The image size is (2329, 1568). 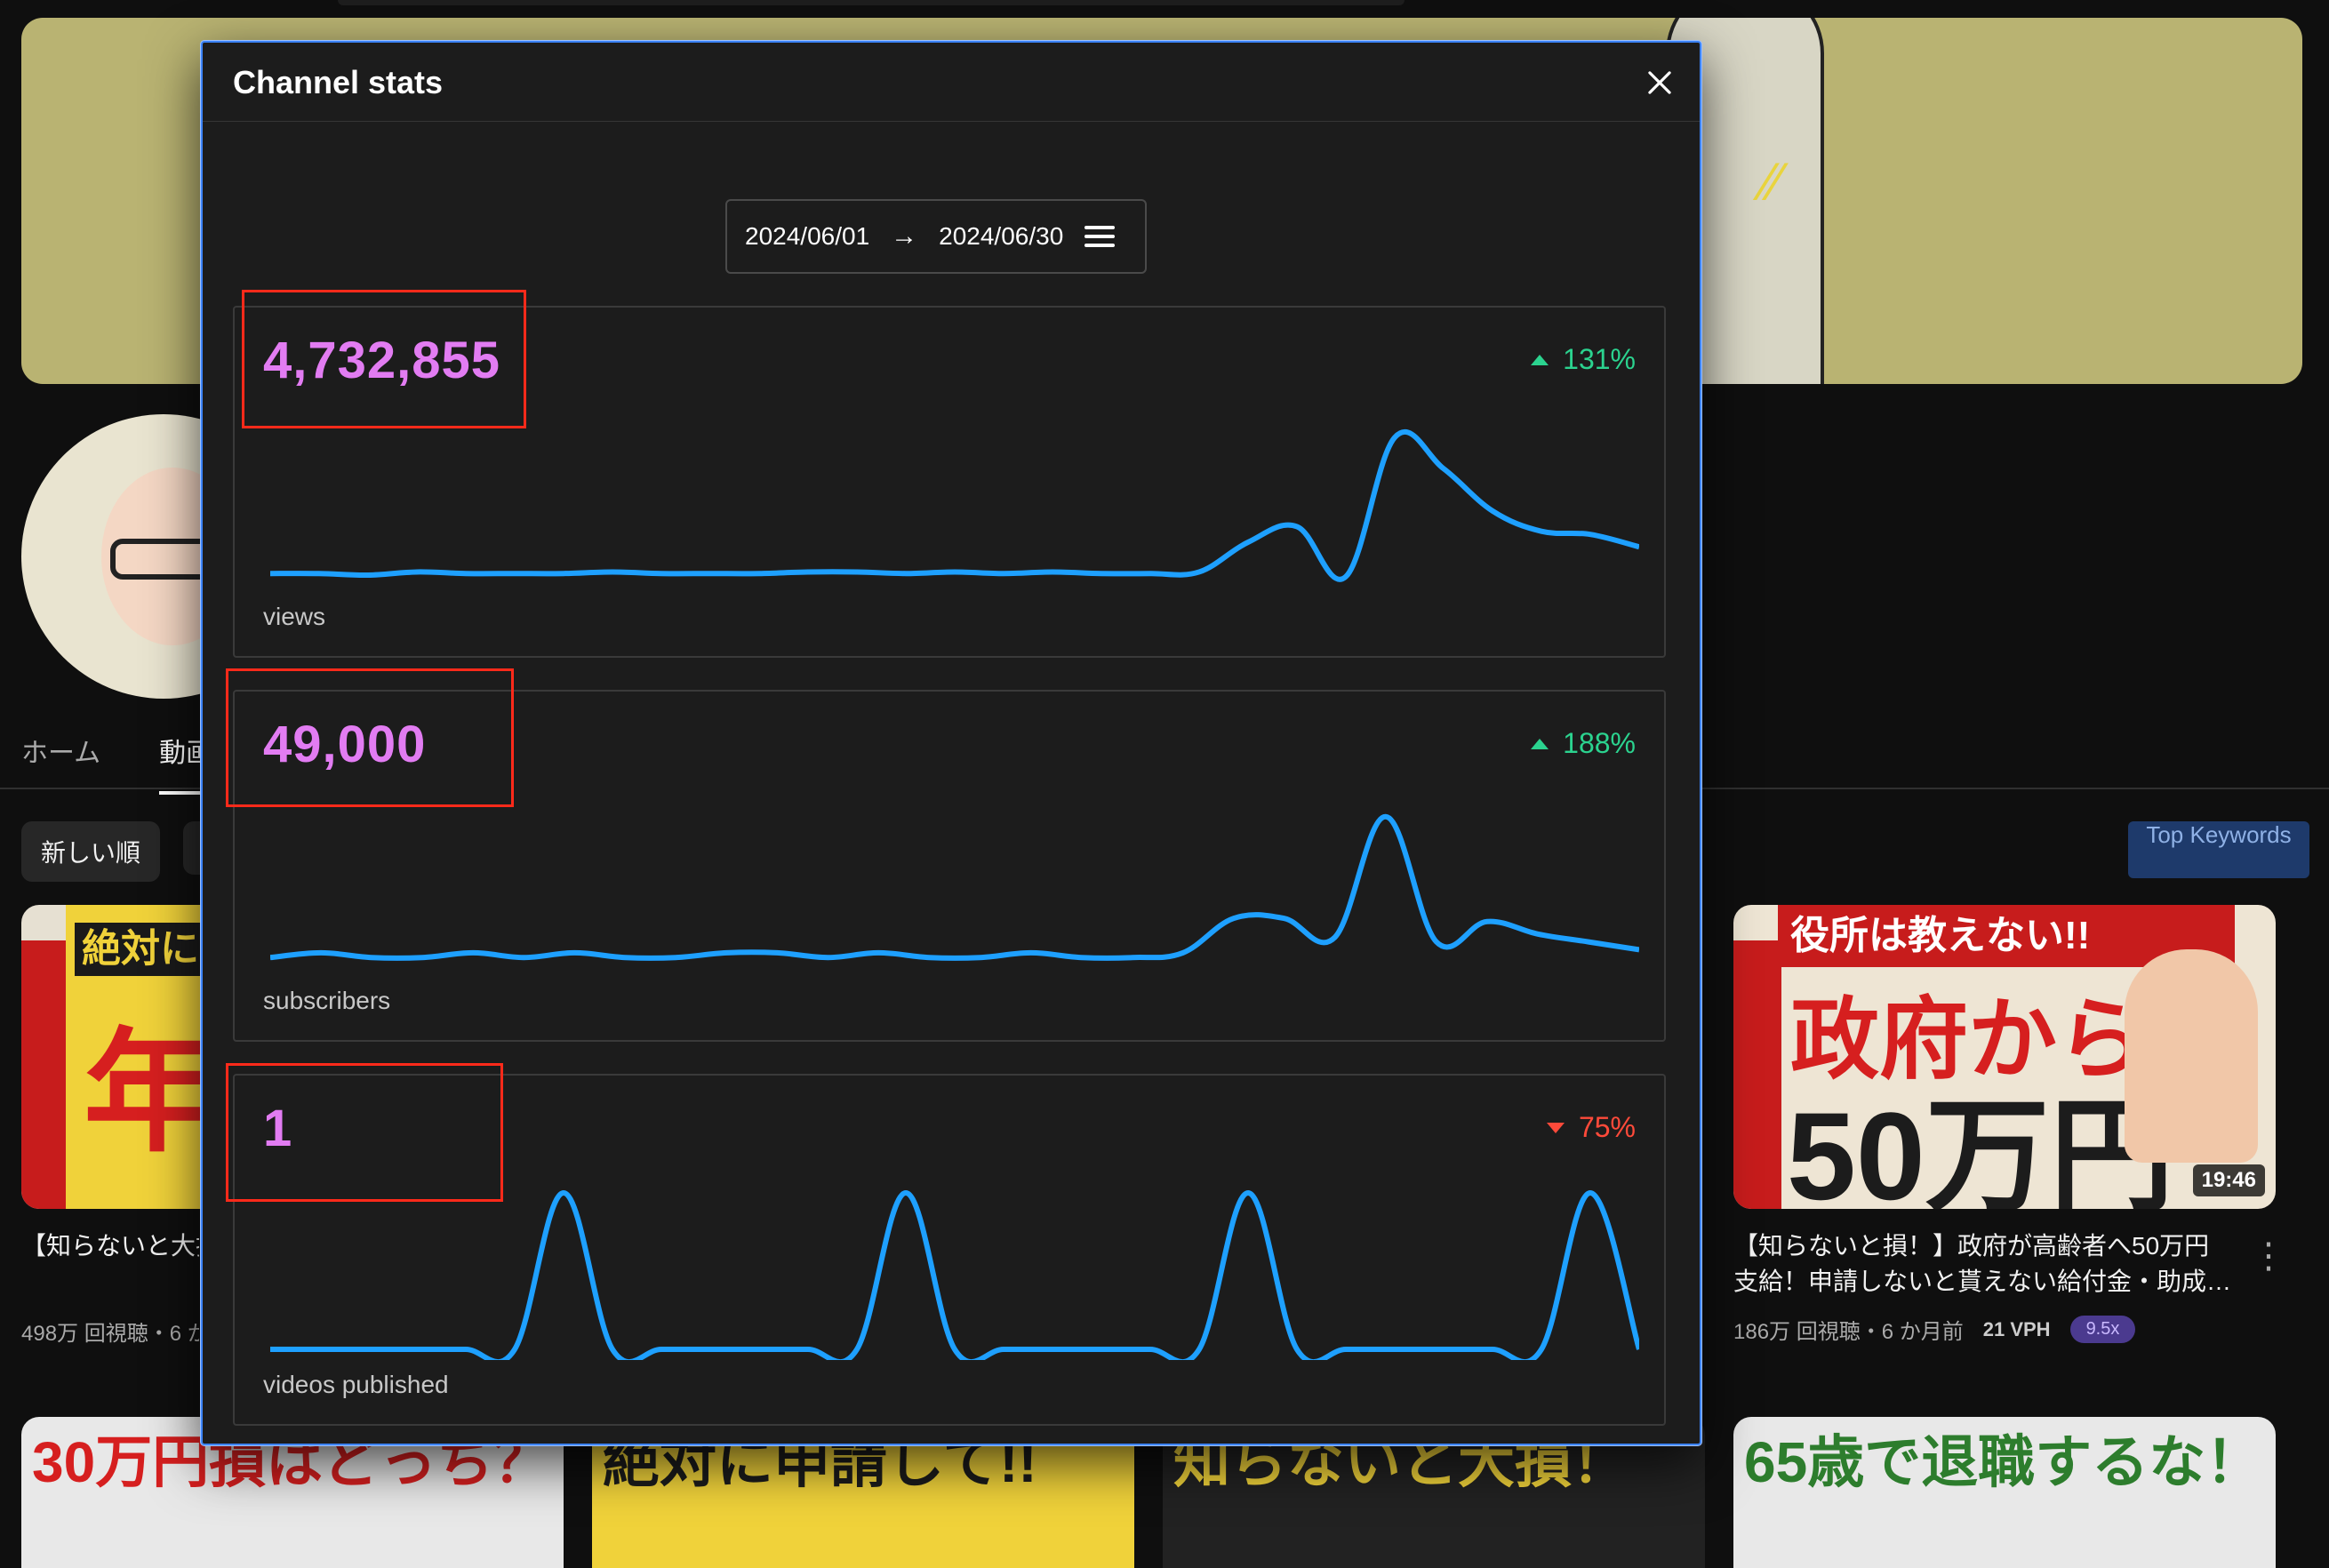 What do you see at coordinates (1773, 182) in the screenshot?
I see `sparkle-icon: ⁄⁄` at bounding box center [1773, 182].